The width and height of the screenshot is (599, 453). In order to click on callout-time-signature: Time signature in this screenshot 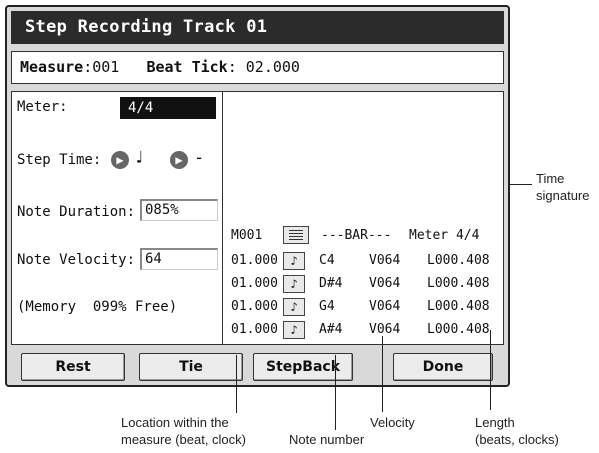, I will do `click(563, 187)`.